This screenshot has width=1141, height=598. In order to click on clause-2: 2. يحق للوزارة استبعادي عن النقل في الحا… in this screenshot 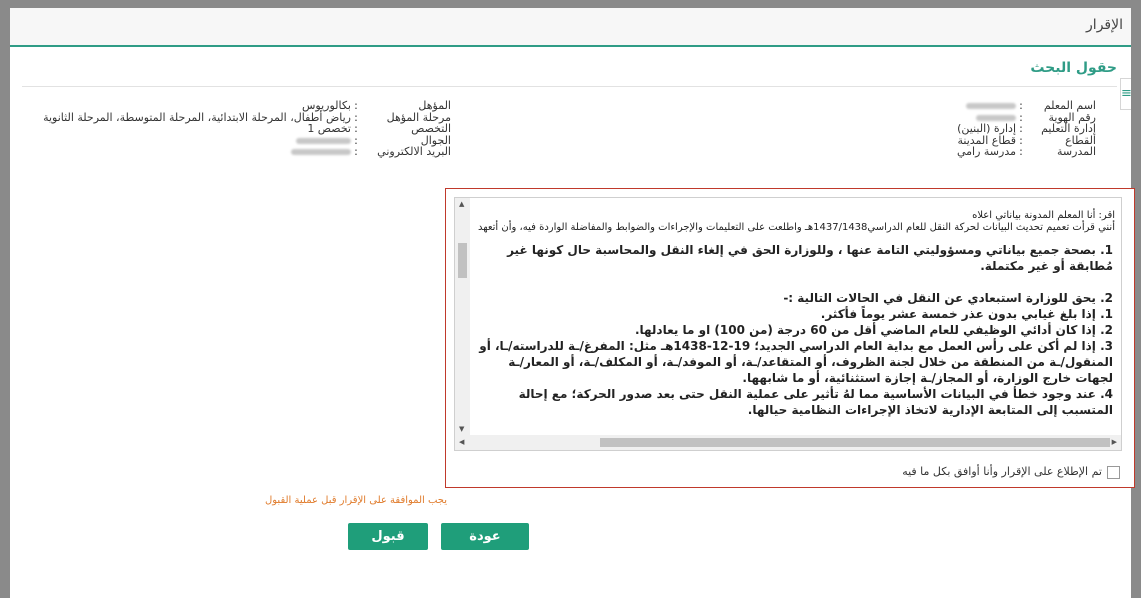, I will do `click(948, 298)`.